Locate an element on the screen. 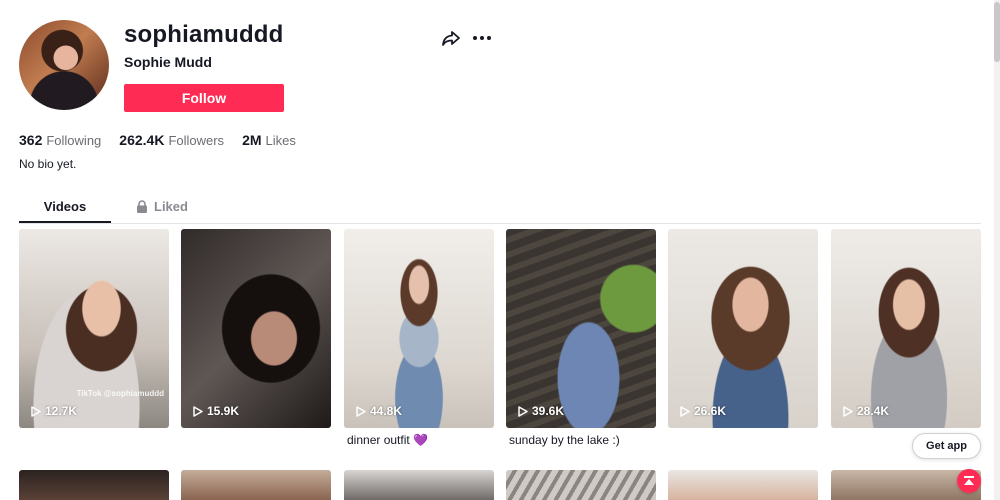 Image resolution: width=1000 pixels, height=500 pixels. share-icon is located at coordinates (451, 38).